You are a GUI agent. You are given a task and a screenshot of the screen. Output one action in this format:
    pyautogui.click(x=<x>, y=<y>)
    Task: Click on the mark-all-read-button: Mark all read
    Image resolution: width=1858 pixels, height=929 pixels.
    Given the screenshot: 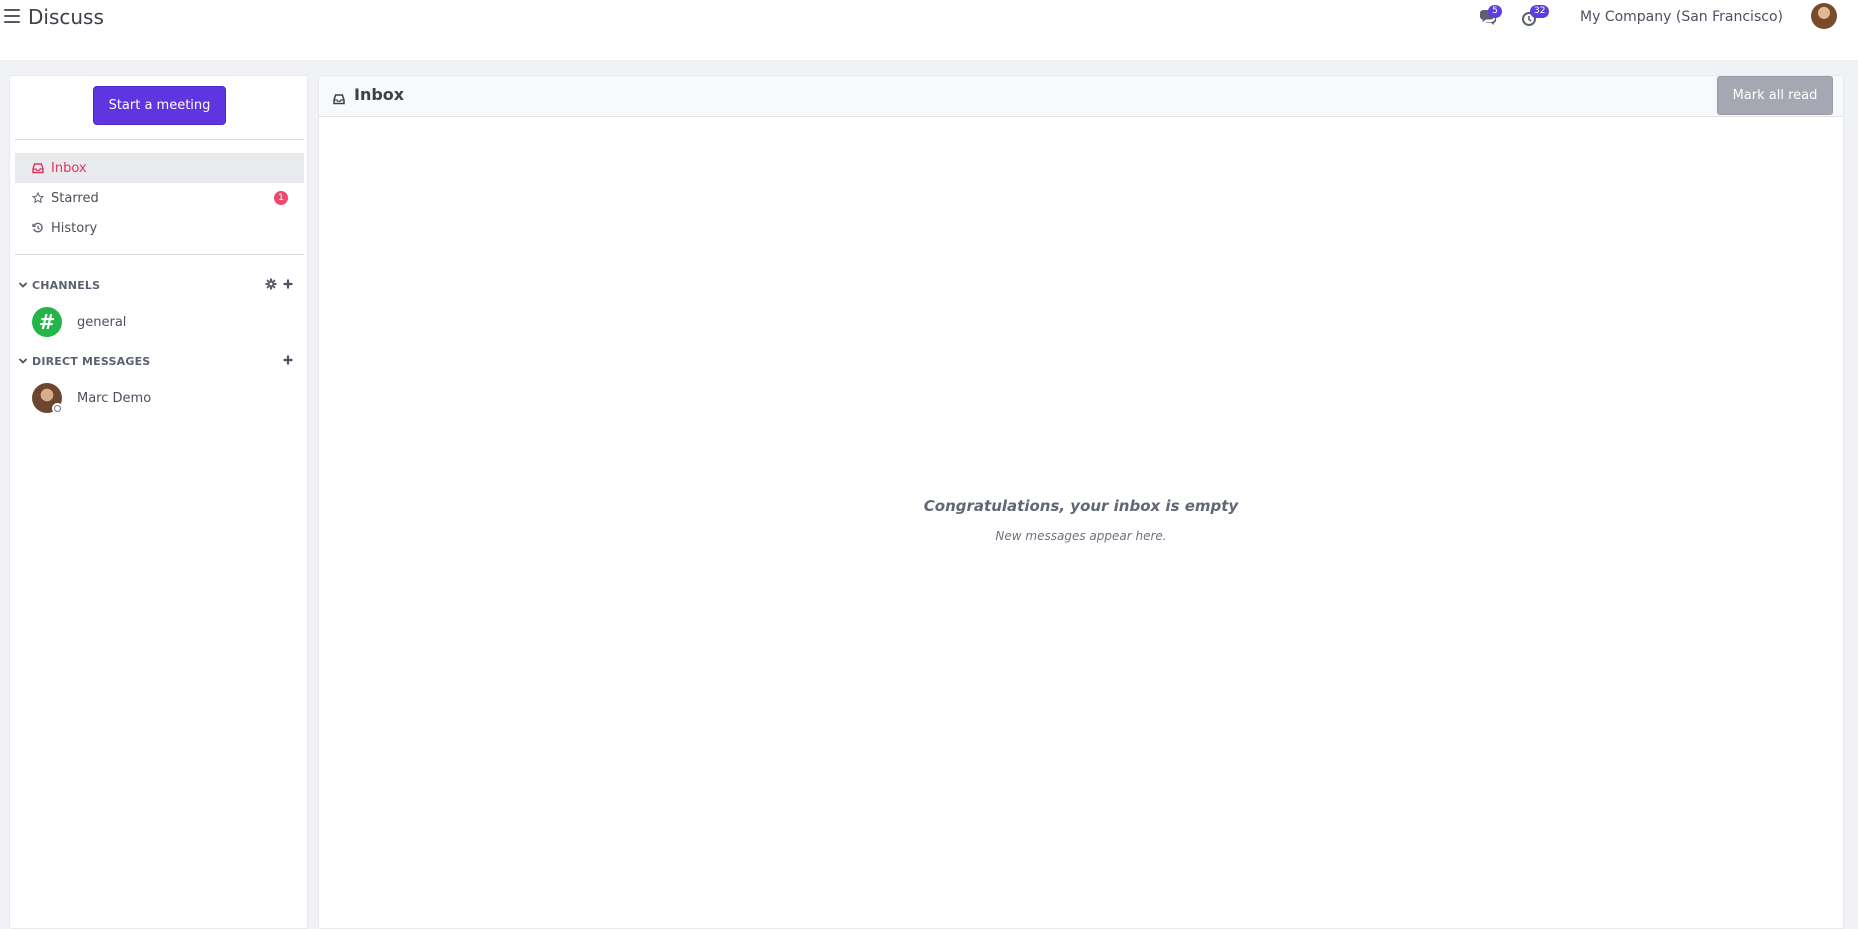 What is the action you would take?
    pyautogui.click(x=1775, y=95)
    